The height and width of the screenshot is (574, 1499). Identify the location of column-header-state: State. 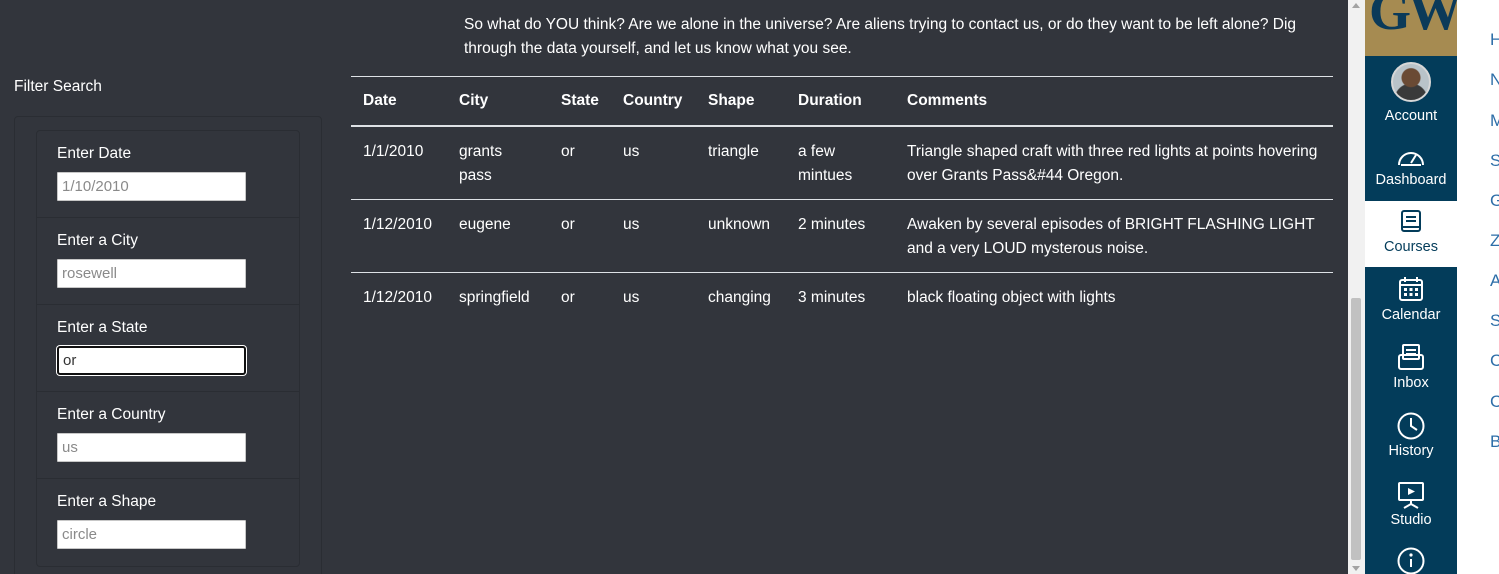
(580, 100).